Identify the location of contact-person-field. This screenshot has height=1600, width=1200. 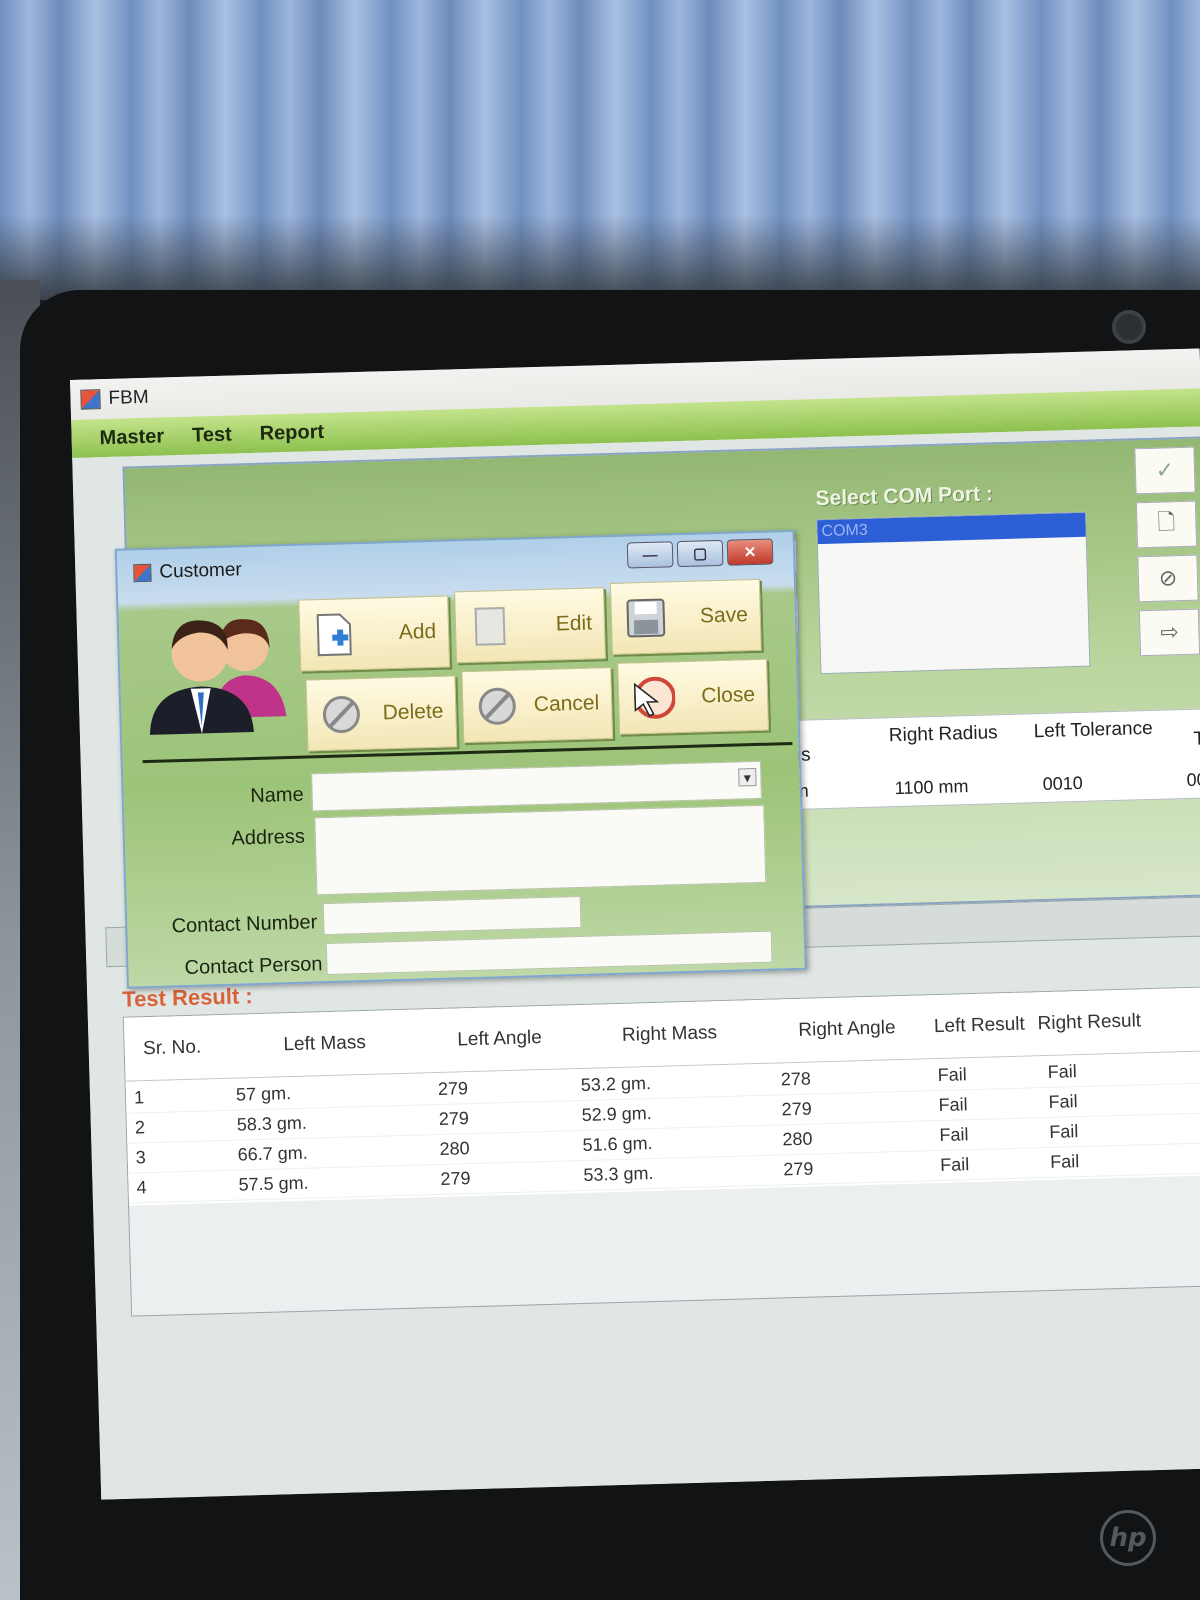
(549, 953).